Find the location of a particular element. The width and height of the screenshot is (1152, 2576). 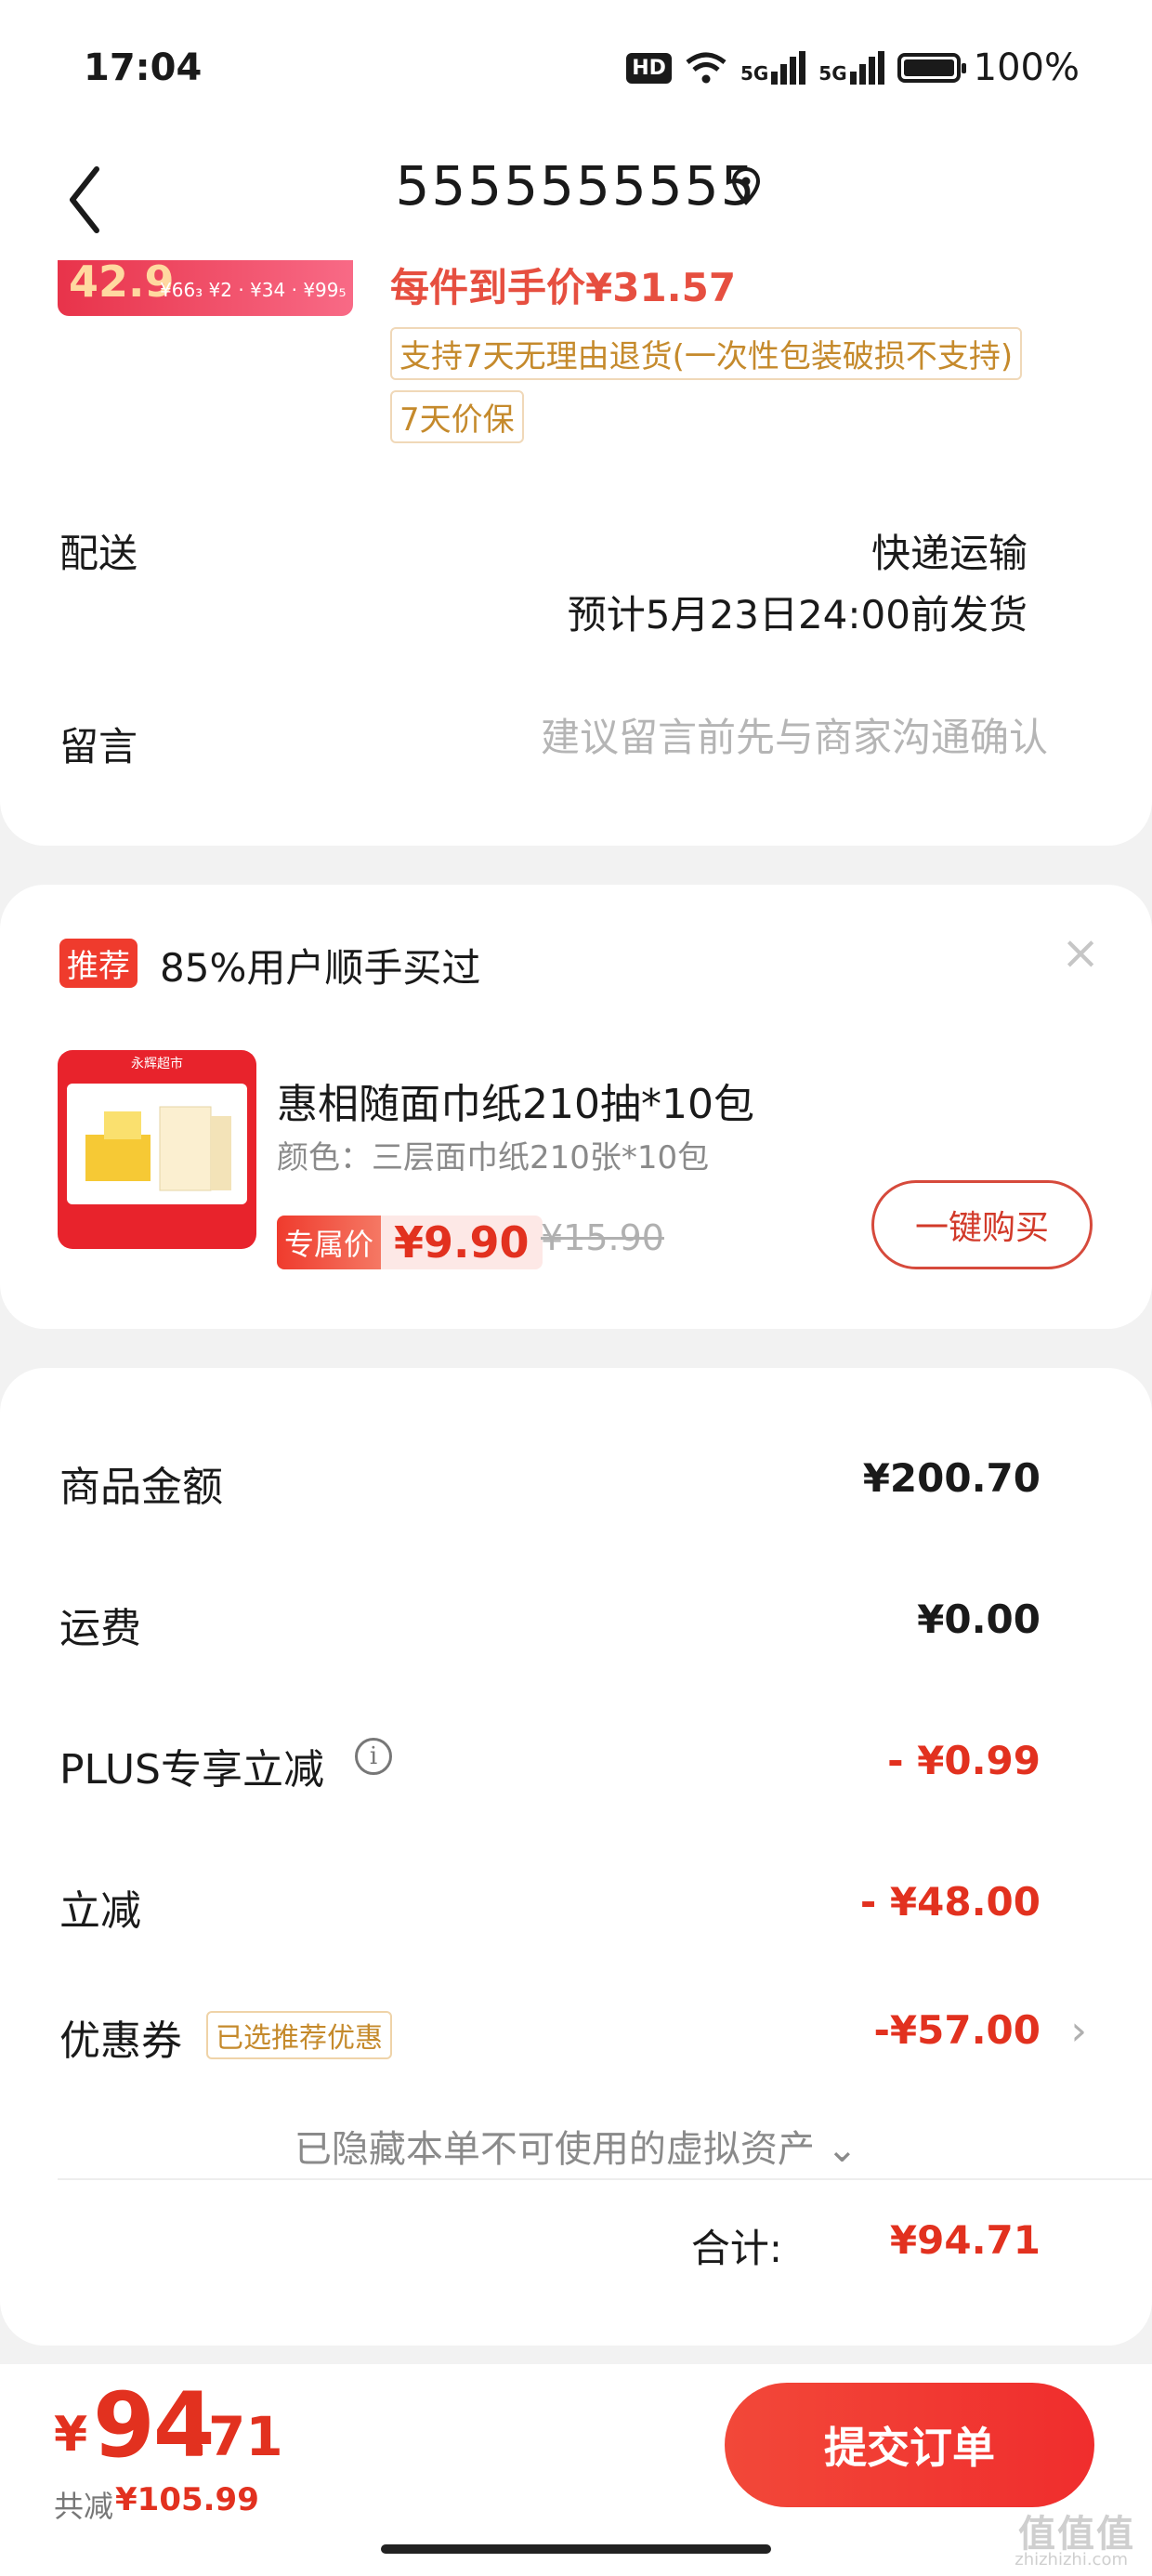

exclusive-price-bar: 专属价 ¥9.90 is located at coordinates (410, 1242).